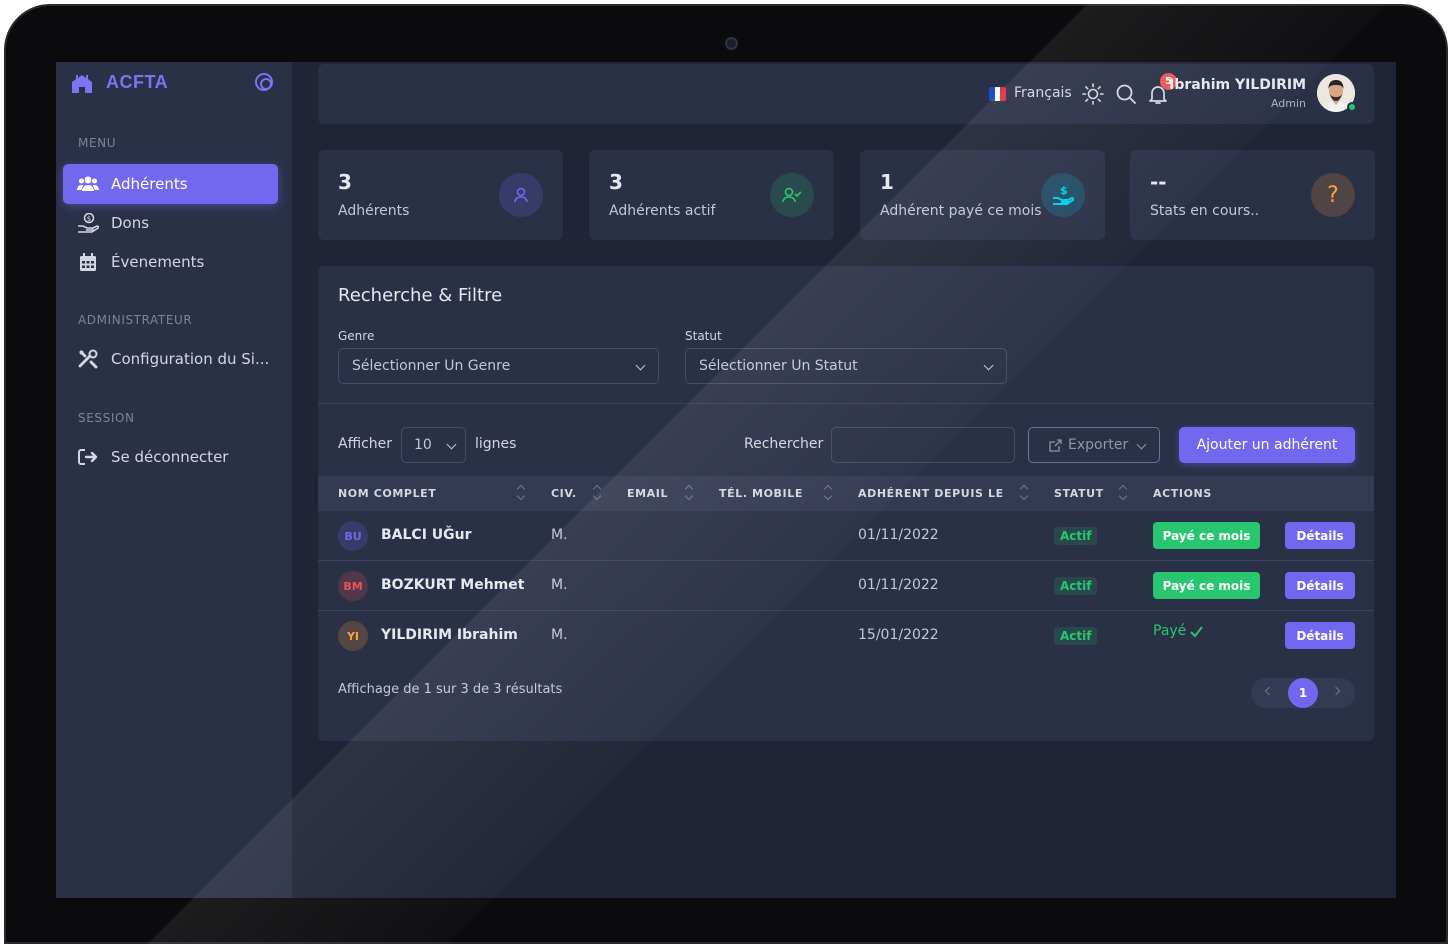 Image resolution: width=1452 pixels, height=944 pixels. What do you see at coordinates (931, 493) in the screenshot?
I see `col-header-depuis: ADHÉRENT DEPUIS LE` at bounding box center [931, 493].